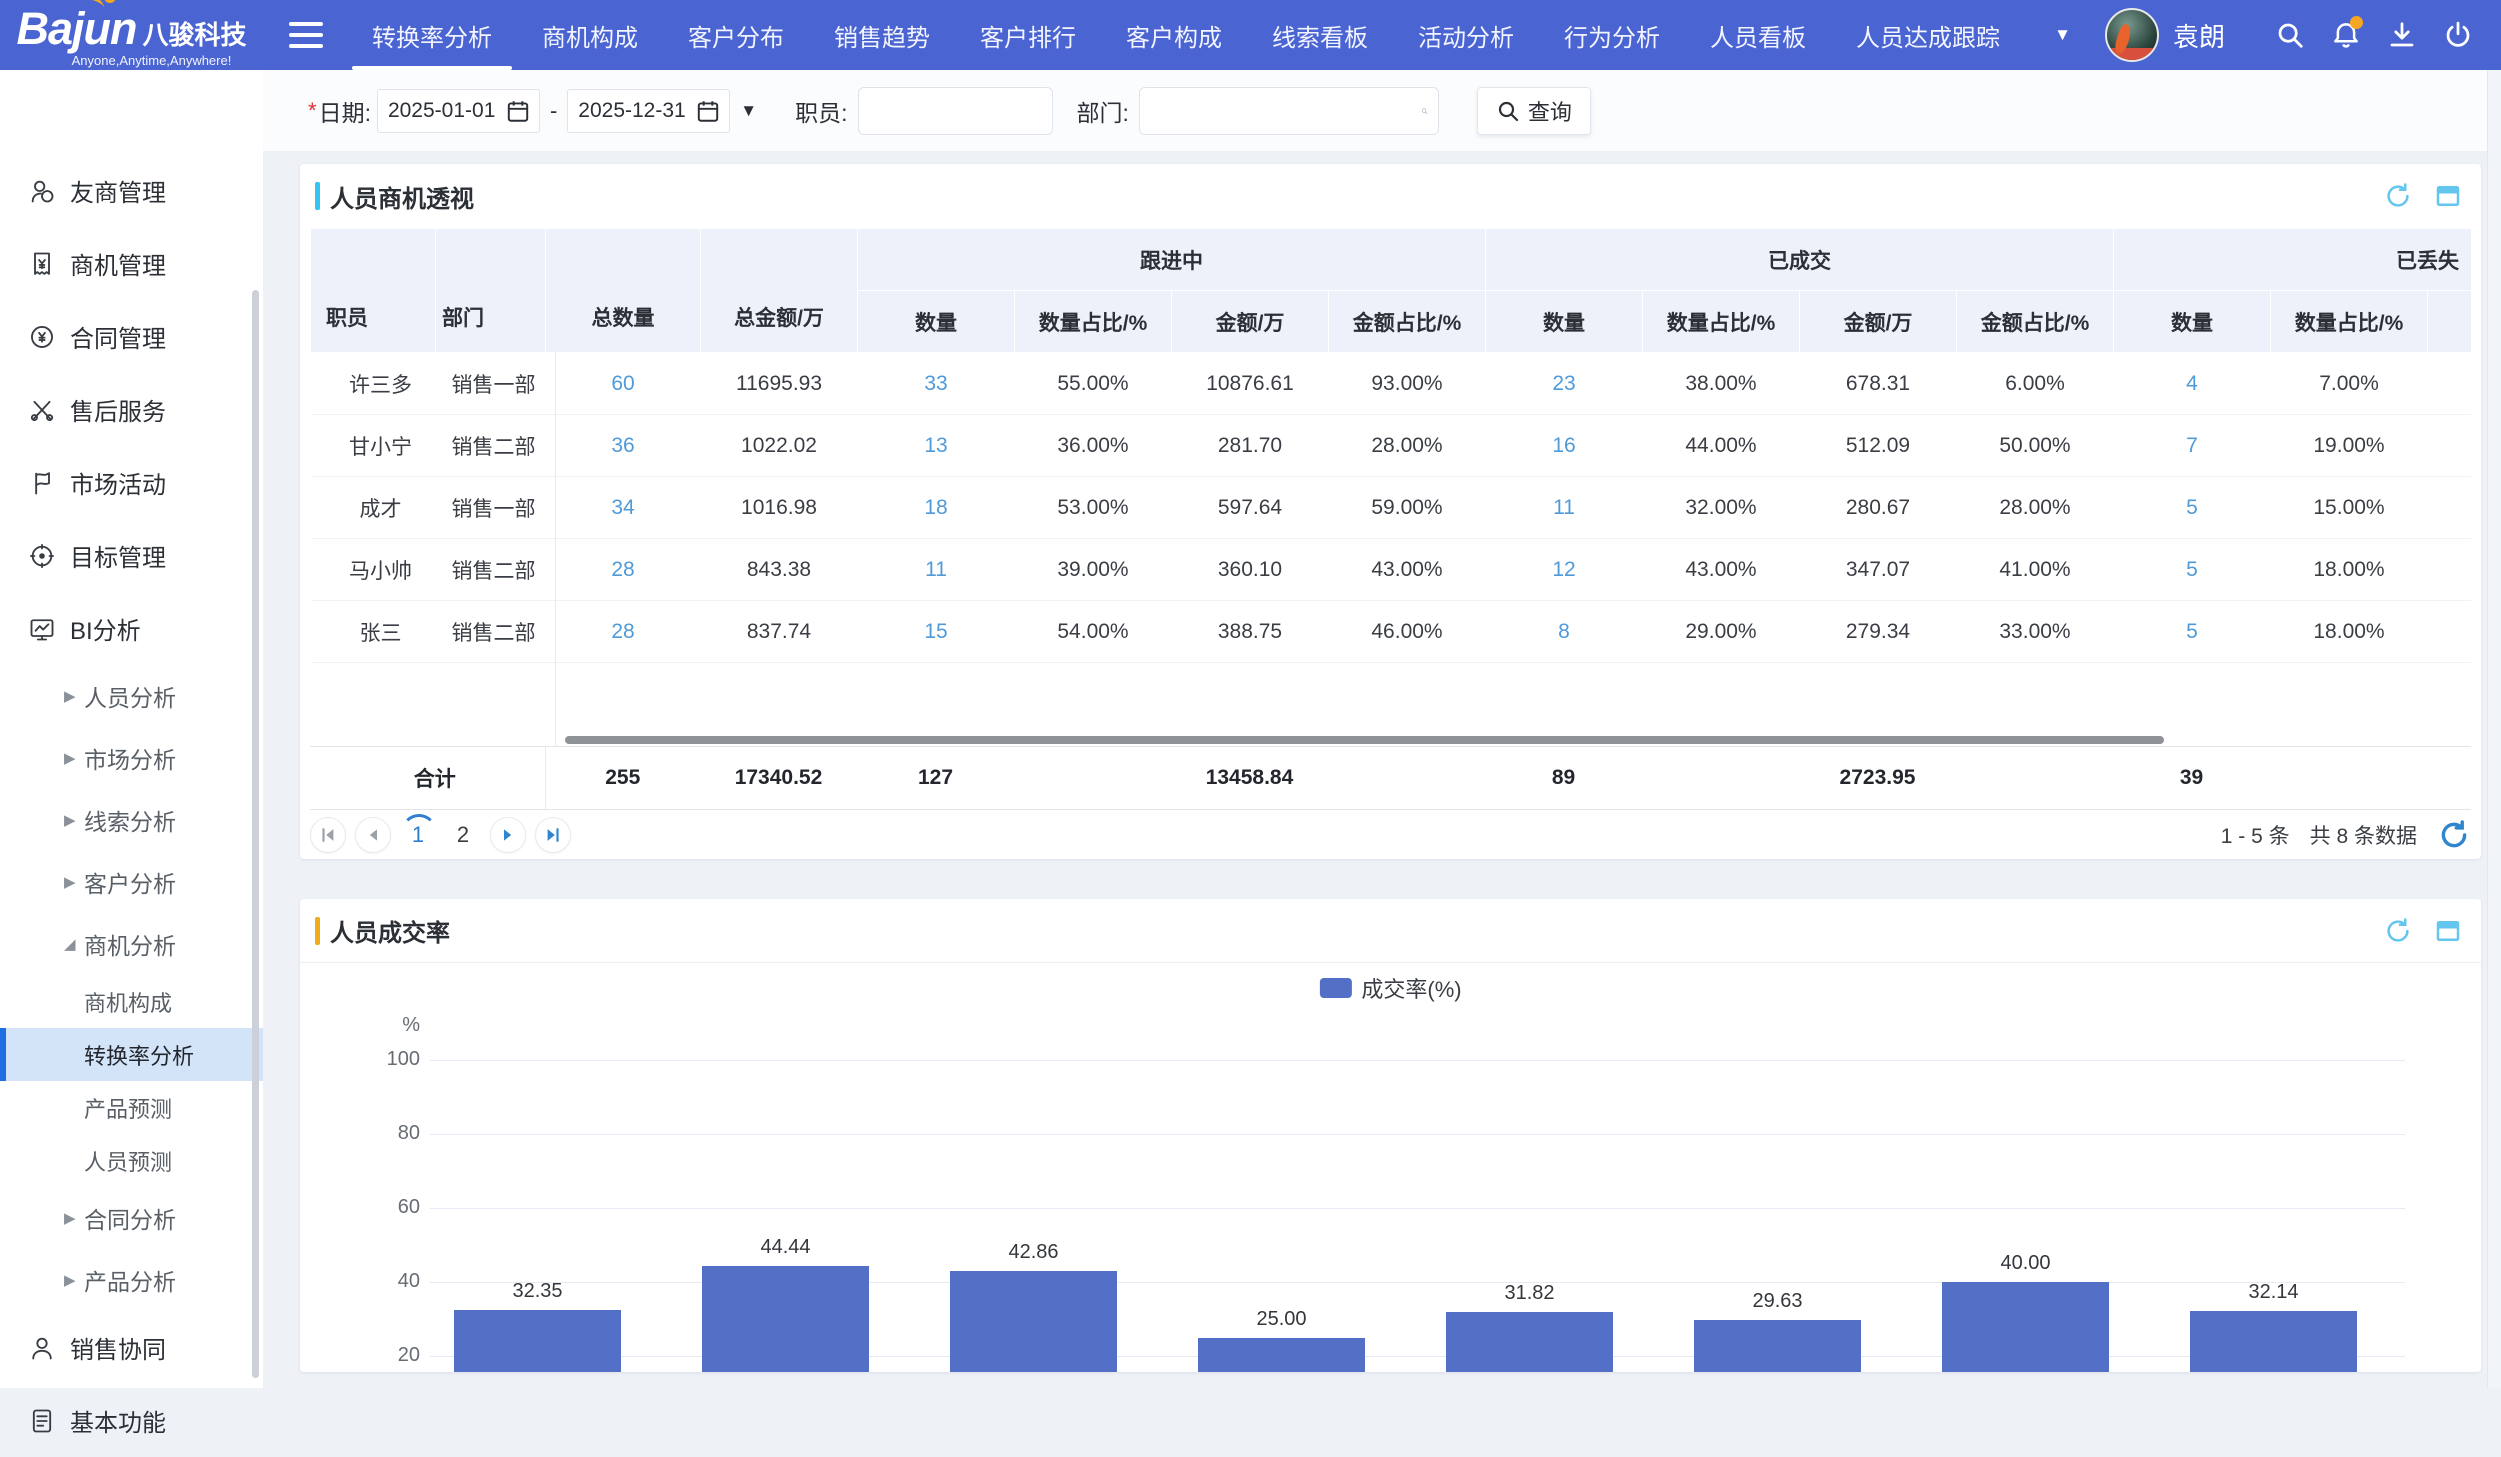 The image size is (2501, 1457). What do you see at coordinates (131, 1347) in the screenshot?
I see `sidebar-item-销售协同: 销售协同` at bounding box center [131, 1347].